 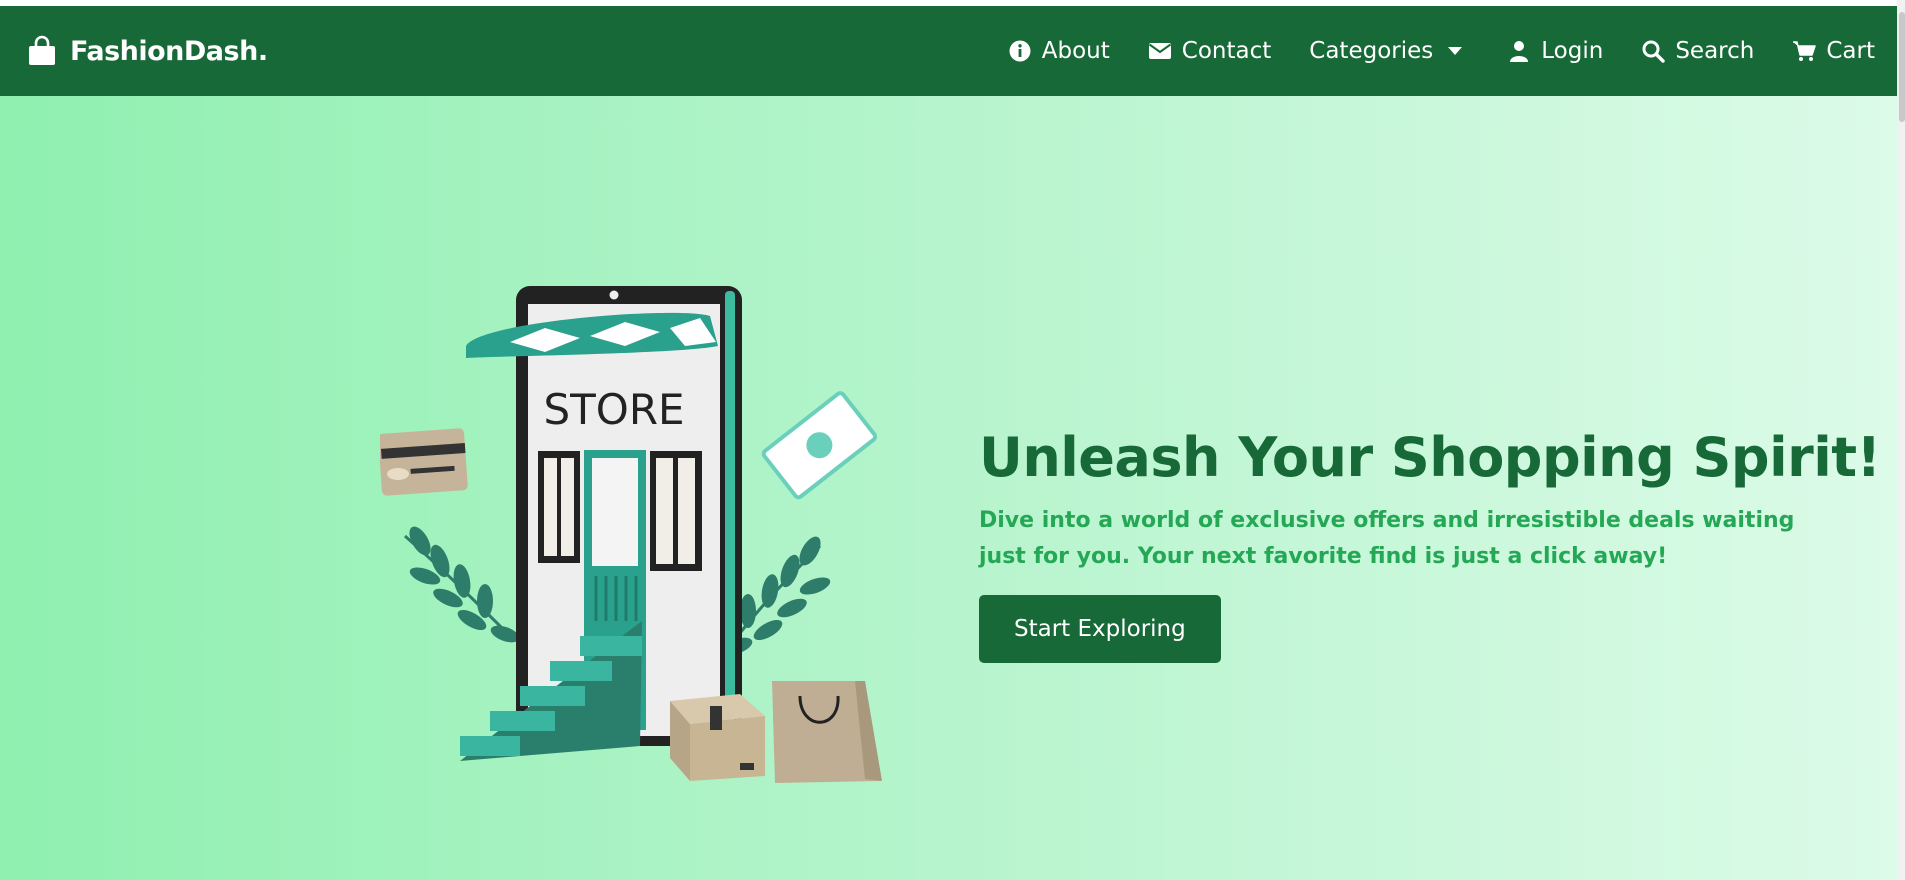 I want to click on leaf-branch-left-icon, so click(x=462, y=584).